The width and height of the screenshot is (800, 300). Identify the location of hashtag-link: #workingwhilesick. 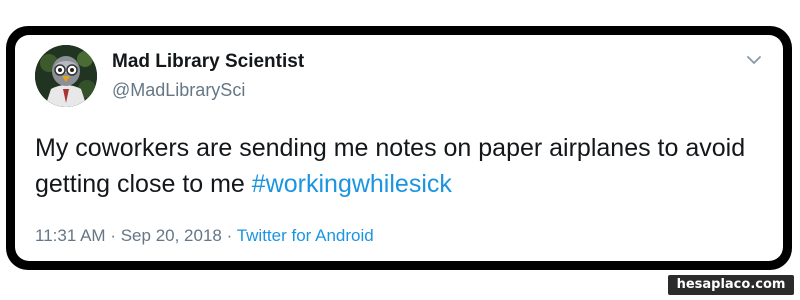
(352, 184).